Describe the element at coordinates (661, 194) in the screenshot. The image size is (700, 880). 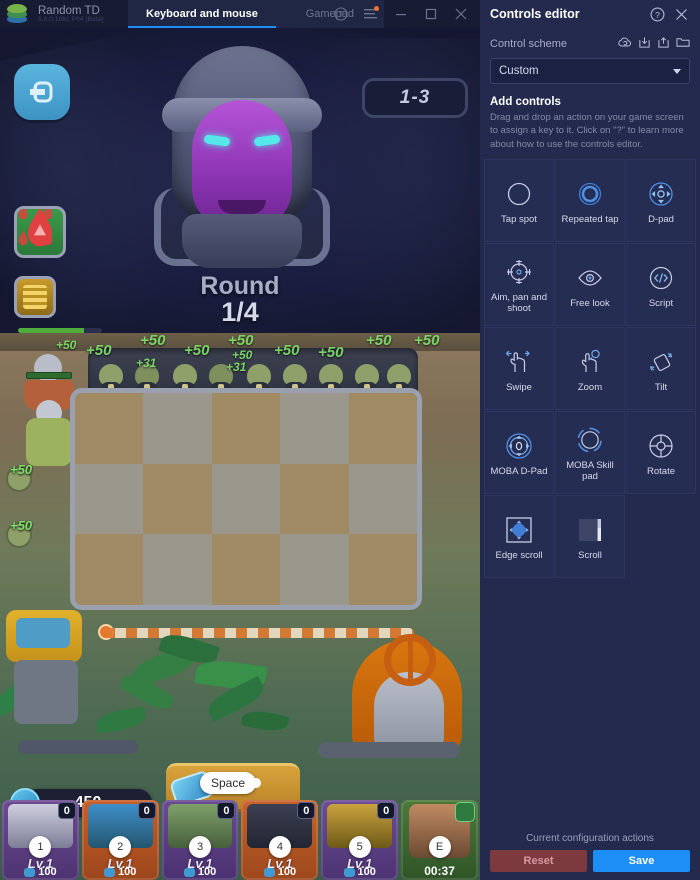
I see `d-pad-icon` at that location.